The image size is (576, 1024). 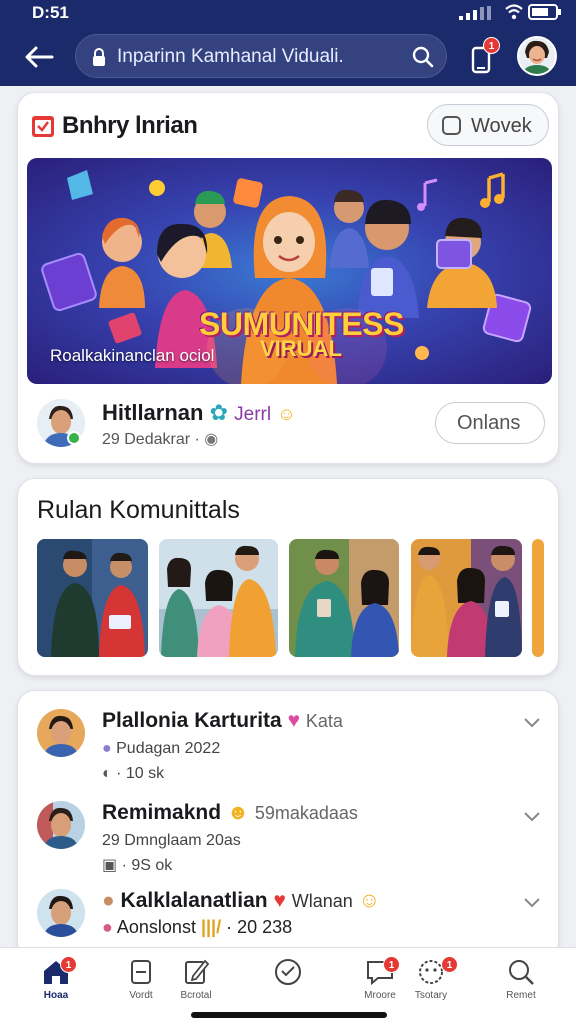 I want to click on user-avatar-image, so click(x=537, y=56).